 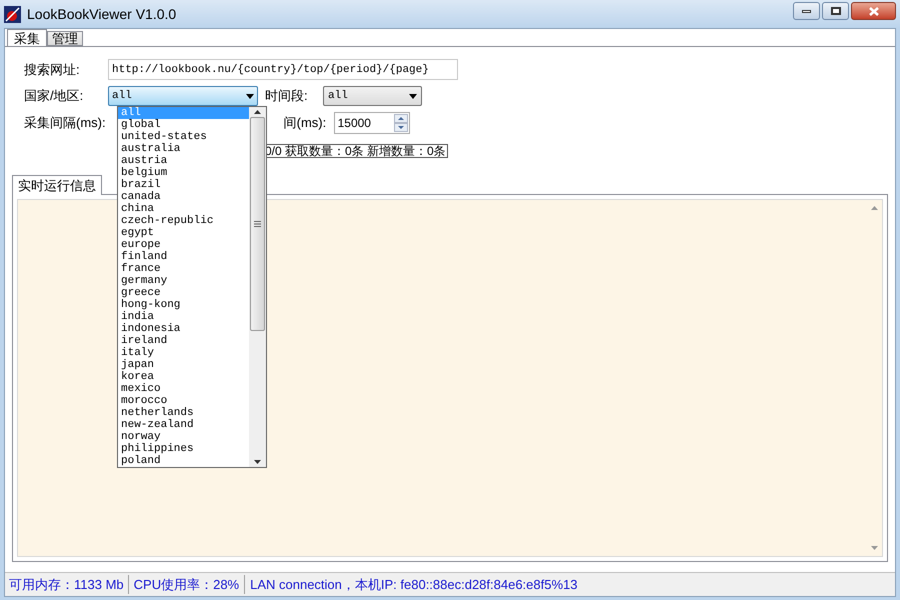 I want to click on field-label: 搜索网址:, so click(x=52, y=69).